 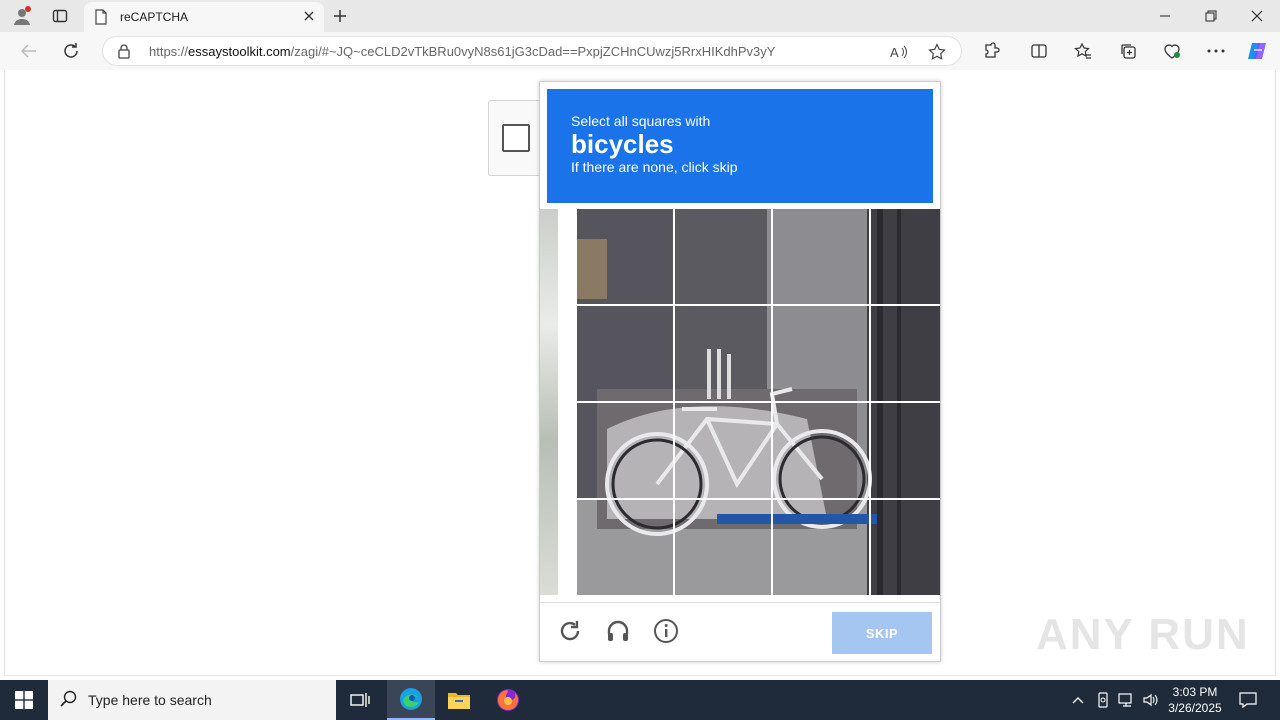 I want to click on windows-logo-icon, so click(x=24, y=700).